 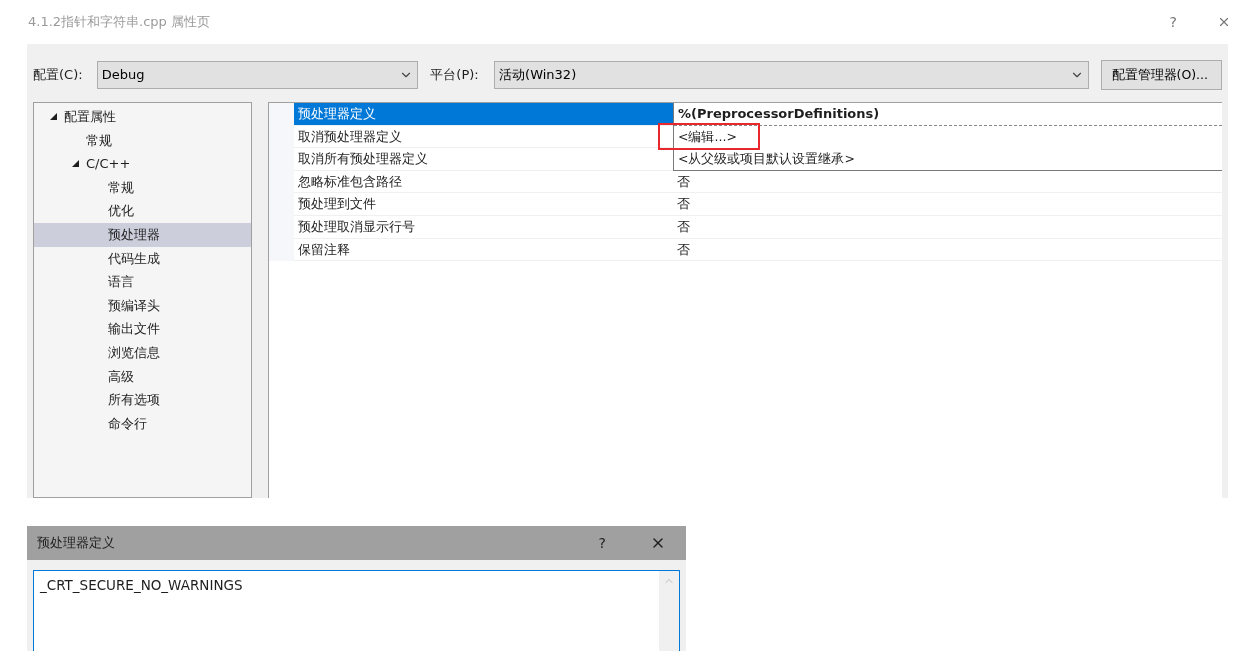 What do you see at coordinates (483, 250) in the screenshot?
I see `property-name: 保留注释` at bounding box center [483, 250].